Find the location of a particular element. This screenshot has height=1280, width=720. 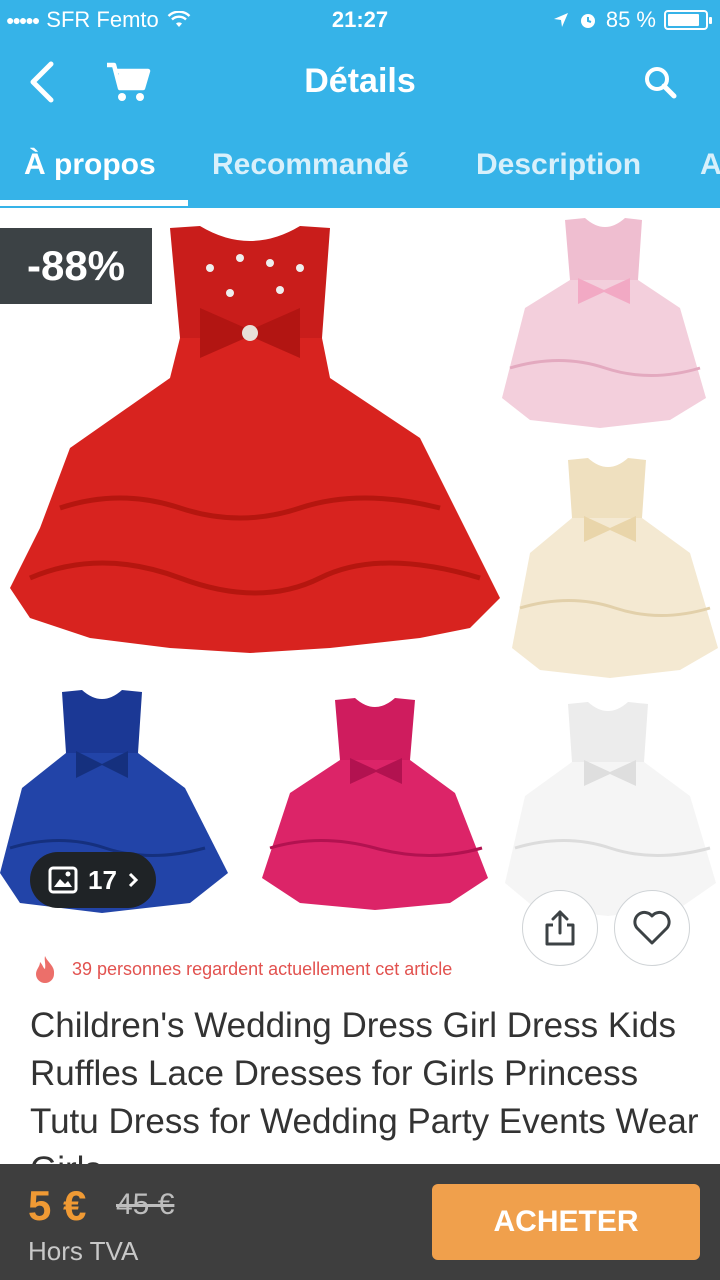

purchase-bar: 5 € 45 € Hors TVA ACHETER is located at coordinates (360, 1222).